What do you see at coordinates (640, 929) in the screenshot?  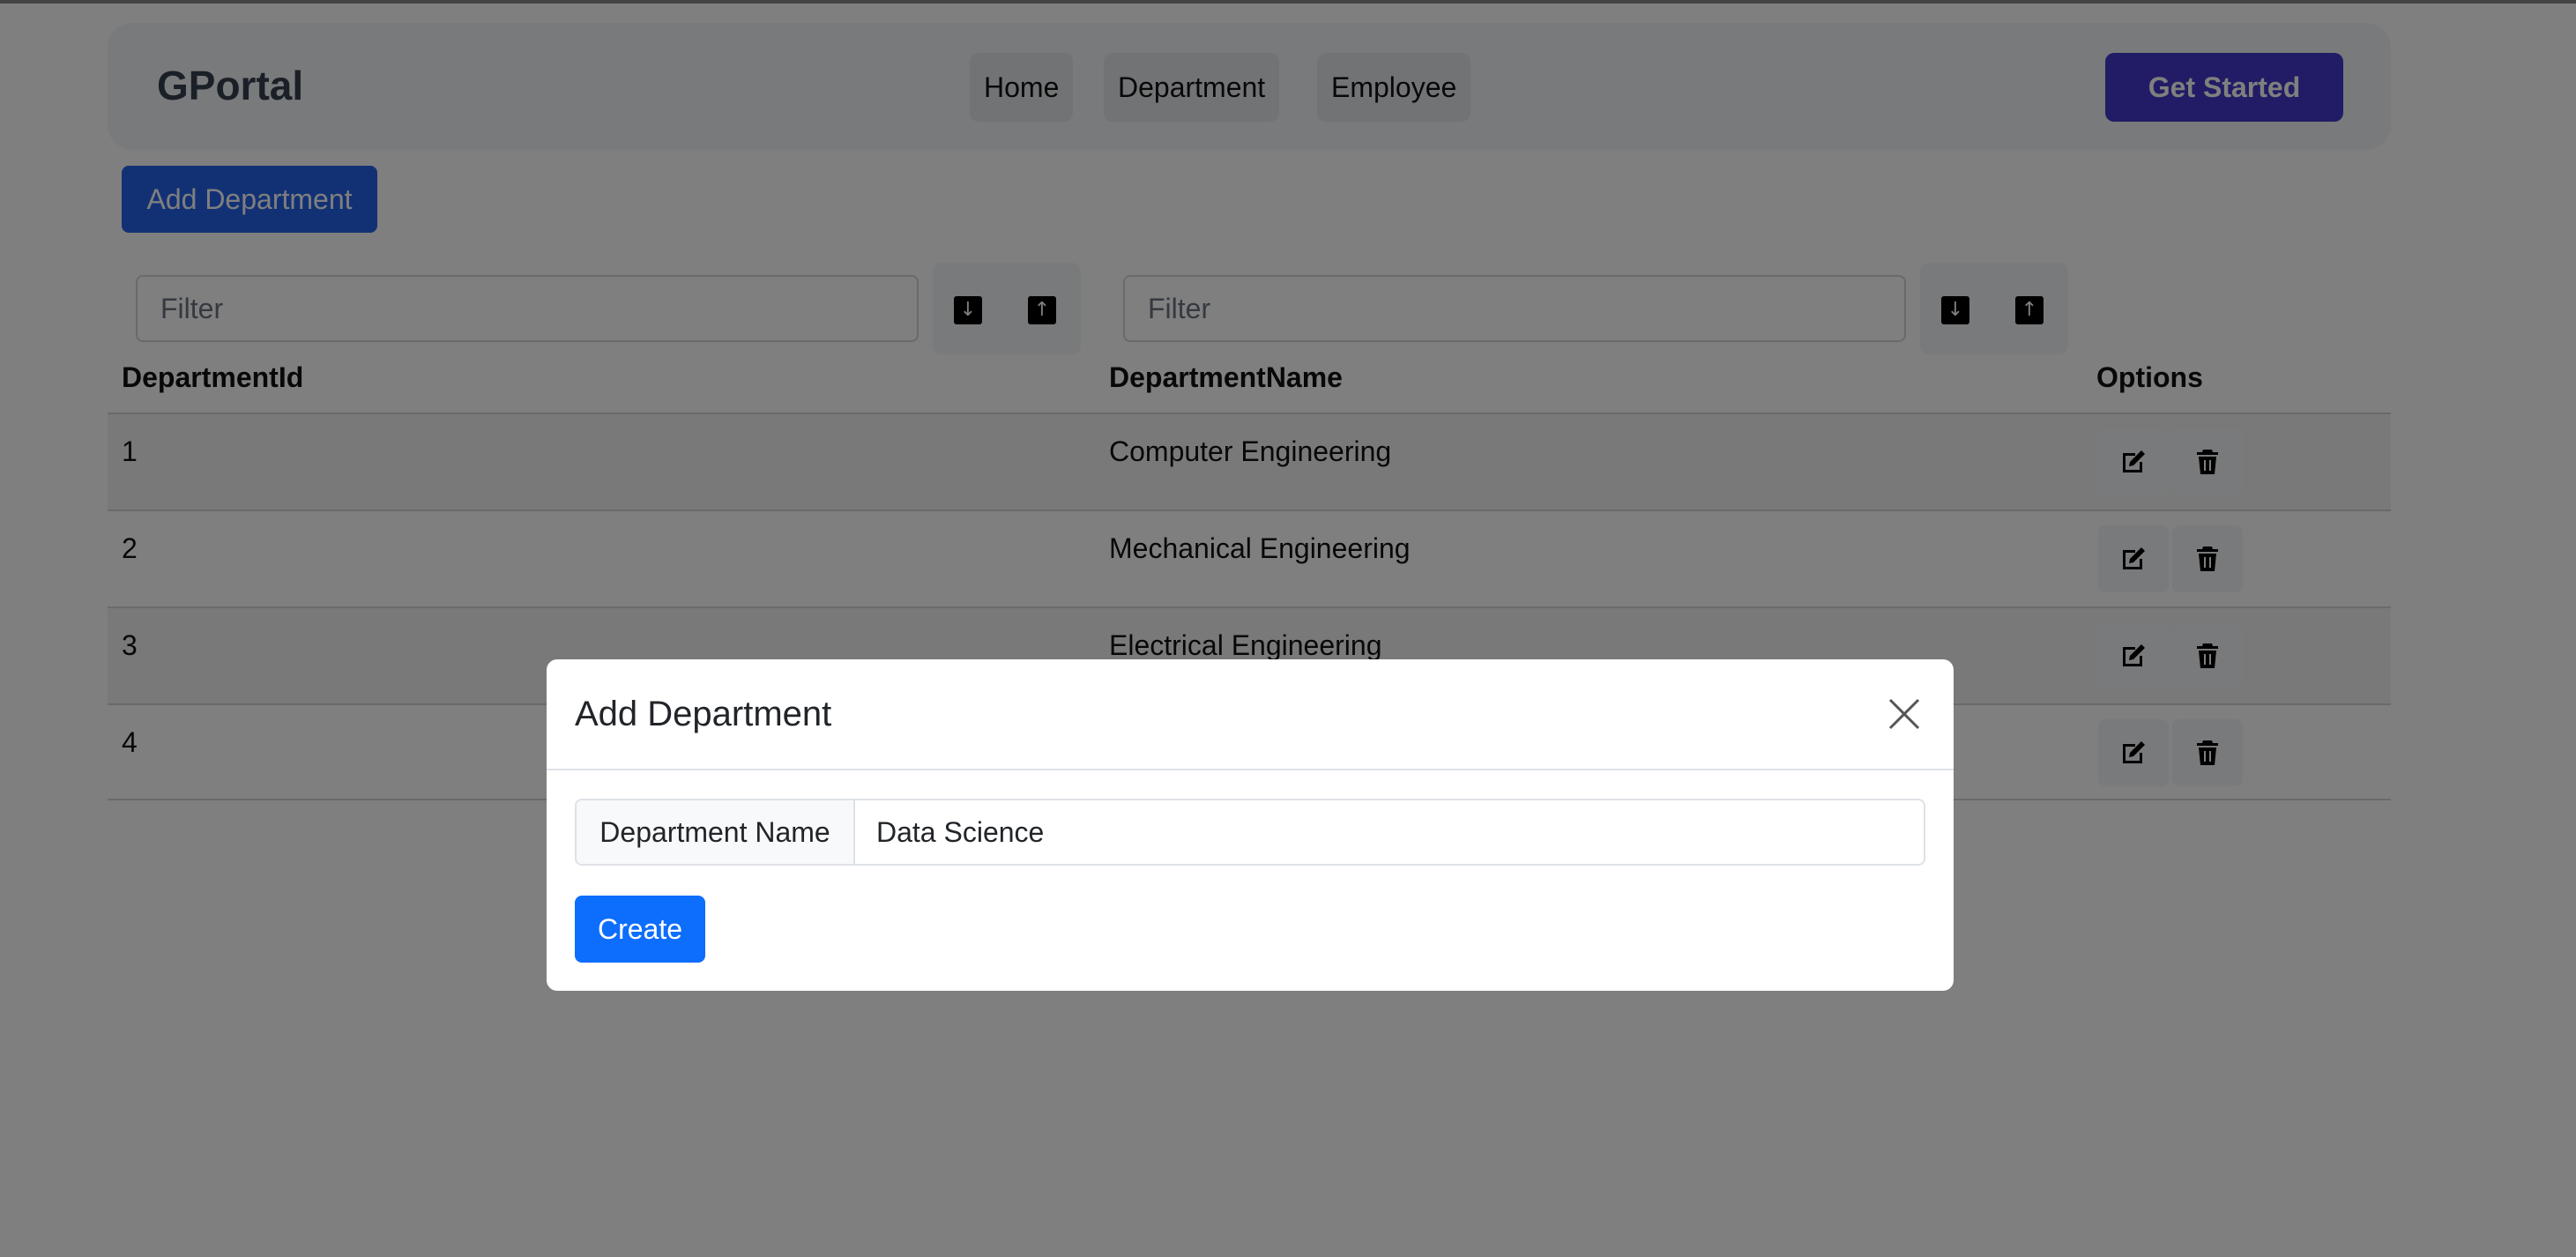 I see `create-button: Create` at bounding box center [640, 929].